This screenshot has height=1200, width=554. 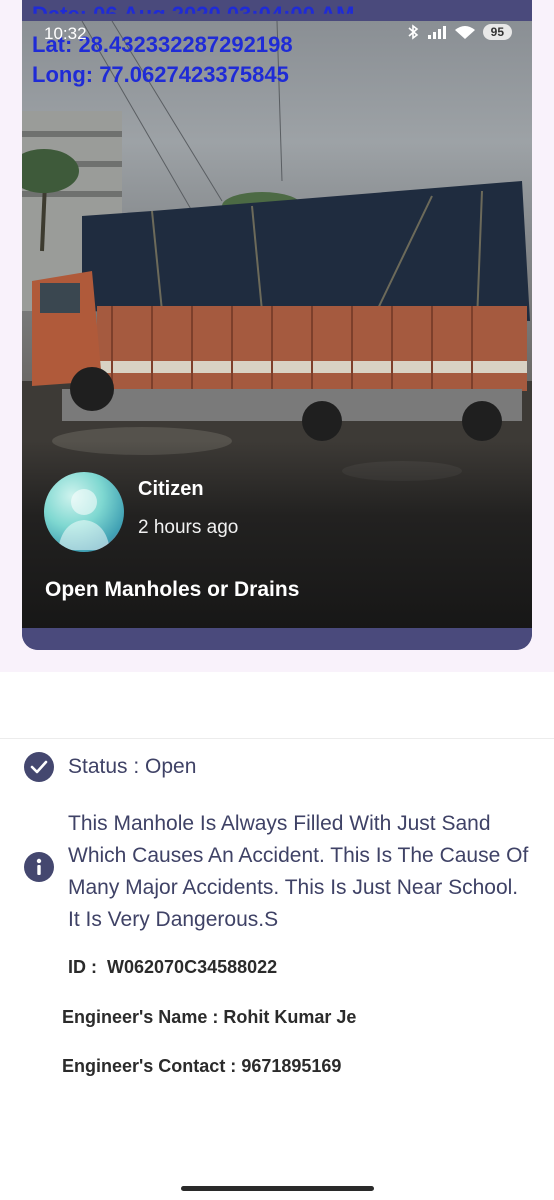 I want to click on engineer-contact: Engineer's Contact : 9671895169, so click(x=201, y=1066).